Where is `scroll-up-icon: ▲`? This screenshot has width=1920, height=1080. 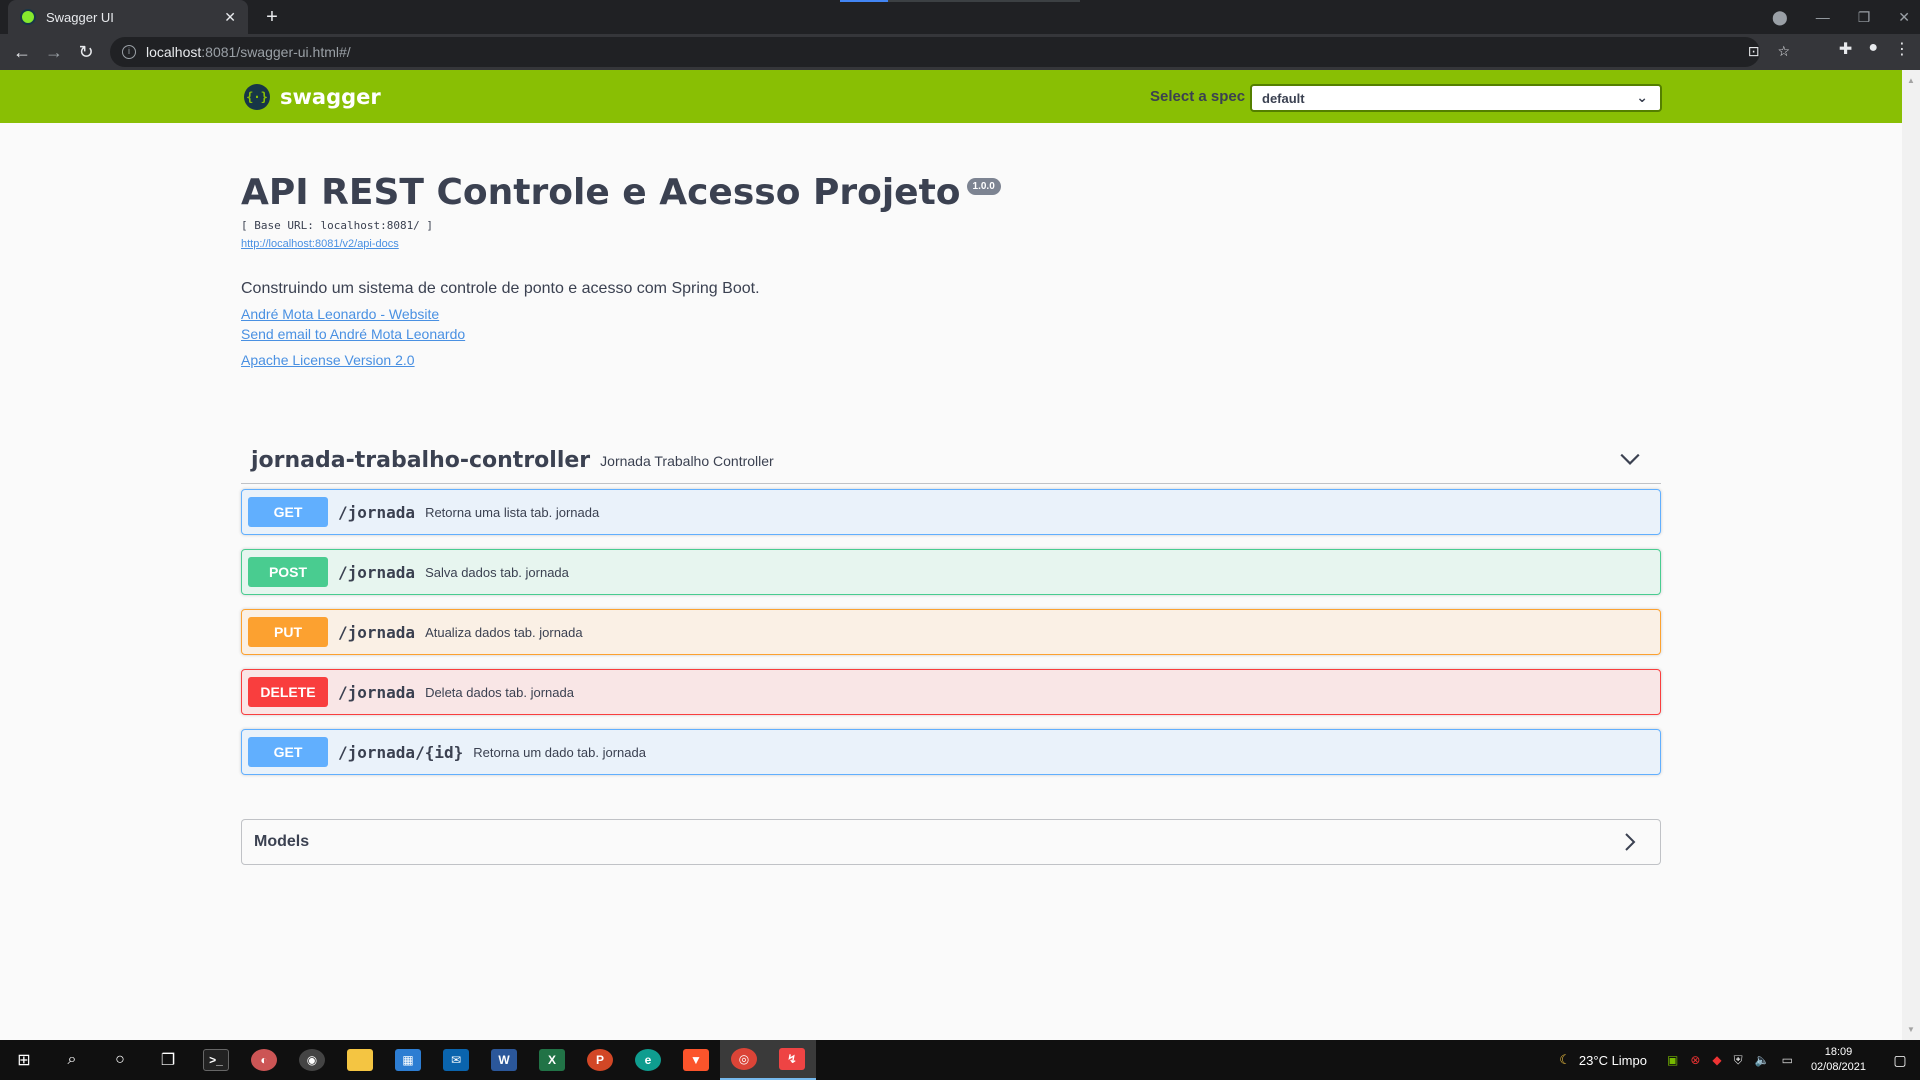 scroll-up-icon: ▲ is located at coordinates (1911, 80).